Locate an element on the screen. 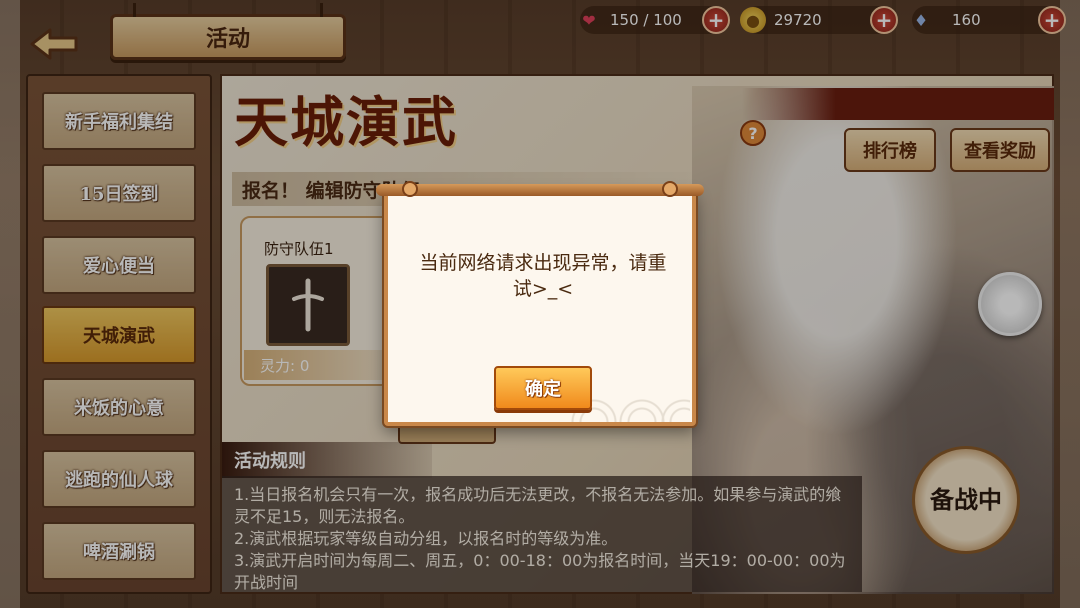 The height and width of the screenshot is (608, 1080). confirm-button: 确定 is located at coordinates (543, 388).